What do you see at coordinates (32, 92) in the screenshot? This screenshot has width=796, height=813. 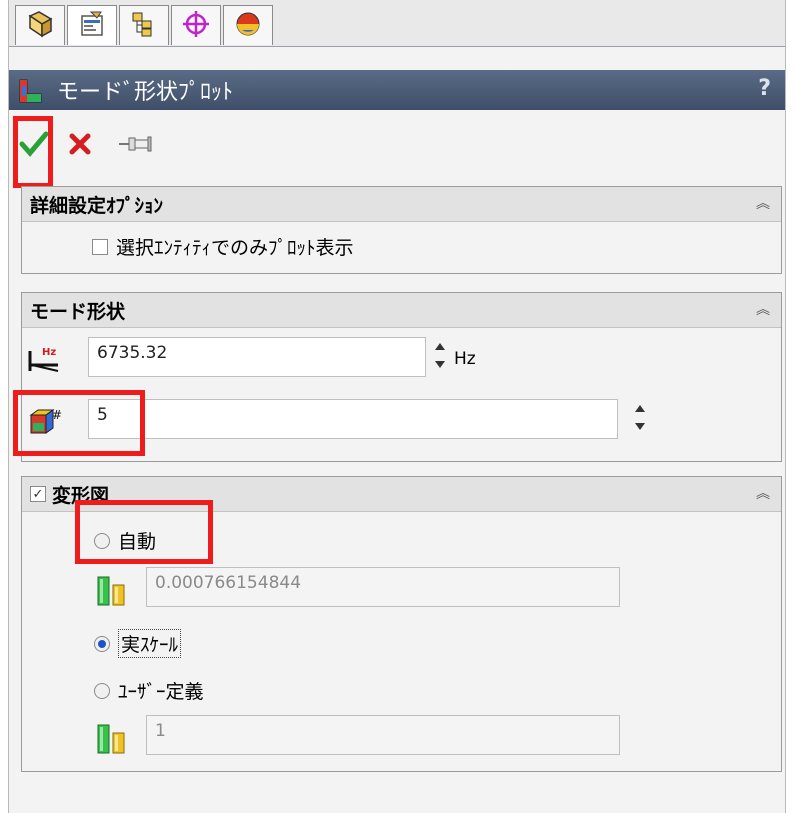 I see `mode-shape-plot-icon` at bounding box center [32, 92].